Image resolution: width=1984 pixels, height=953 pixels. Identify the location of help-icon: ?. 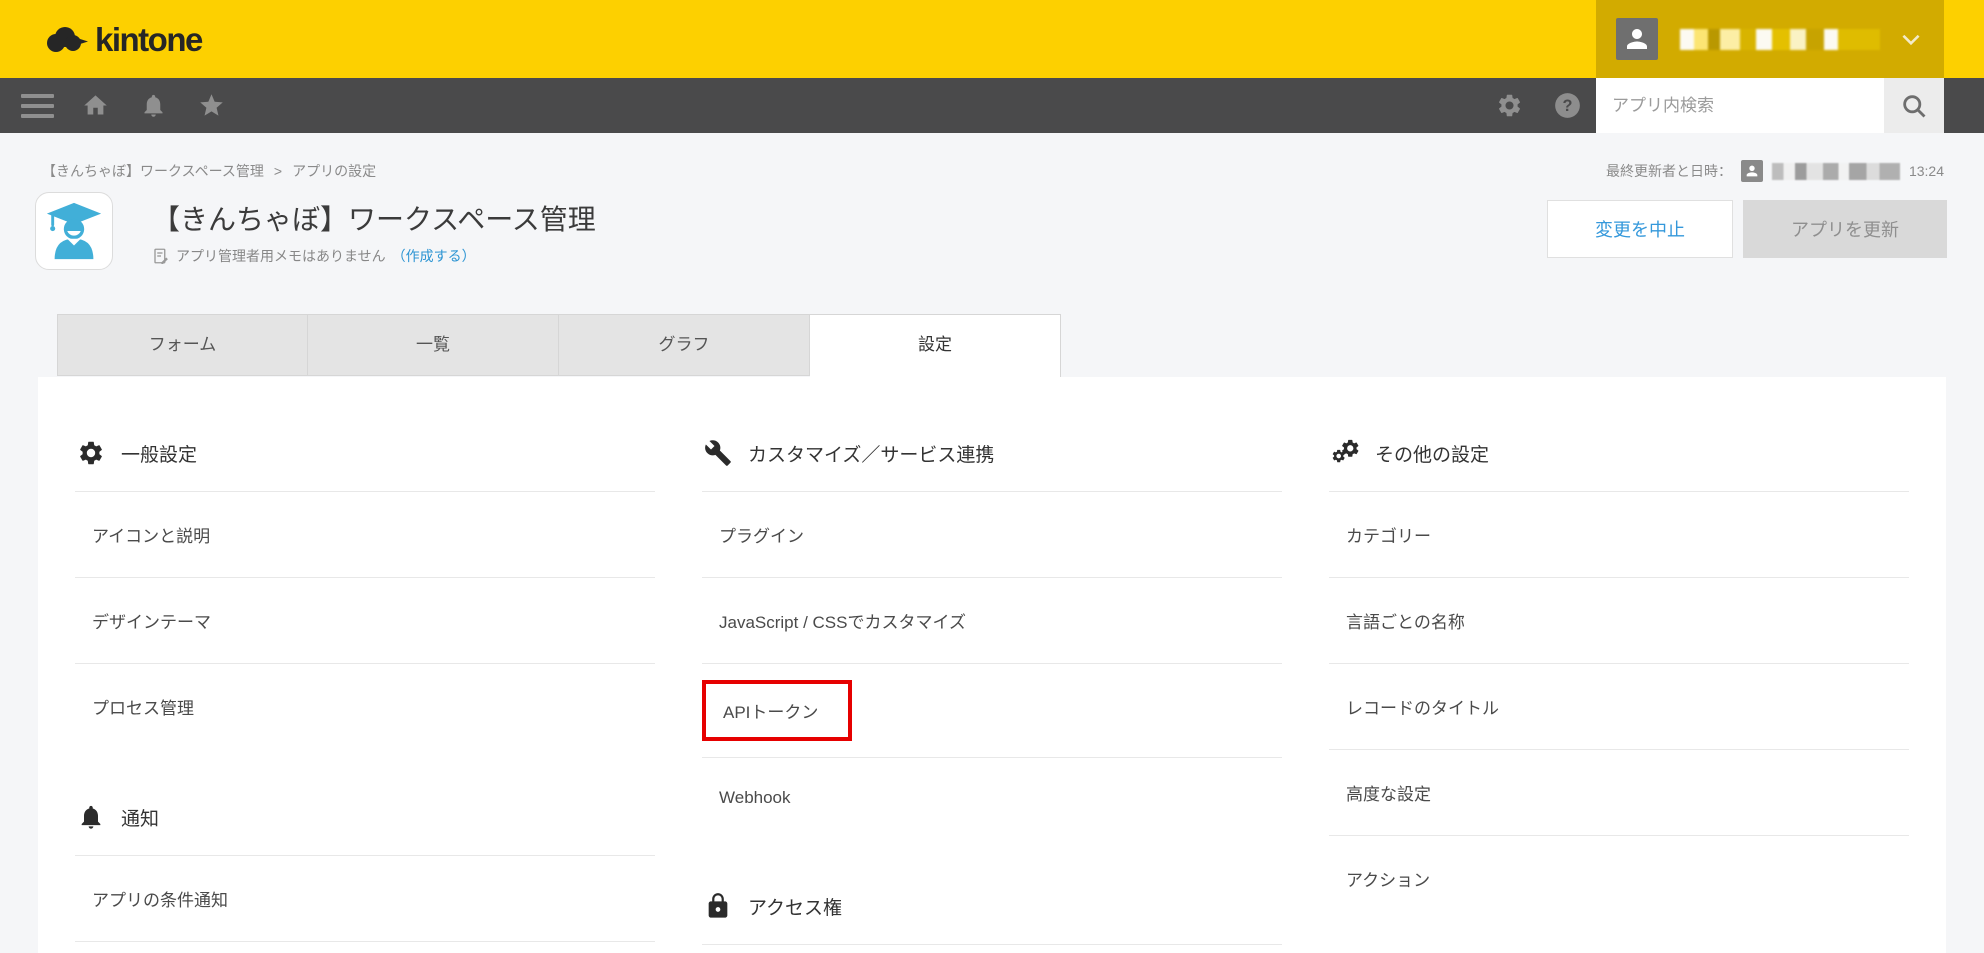
(1567, 105).